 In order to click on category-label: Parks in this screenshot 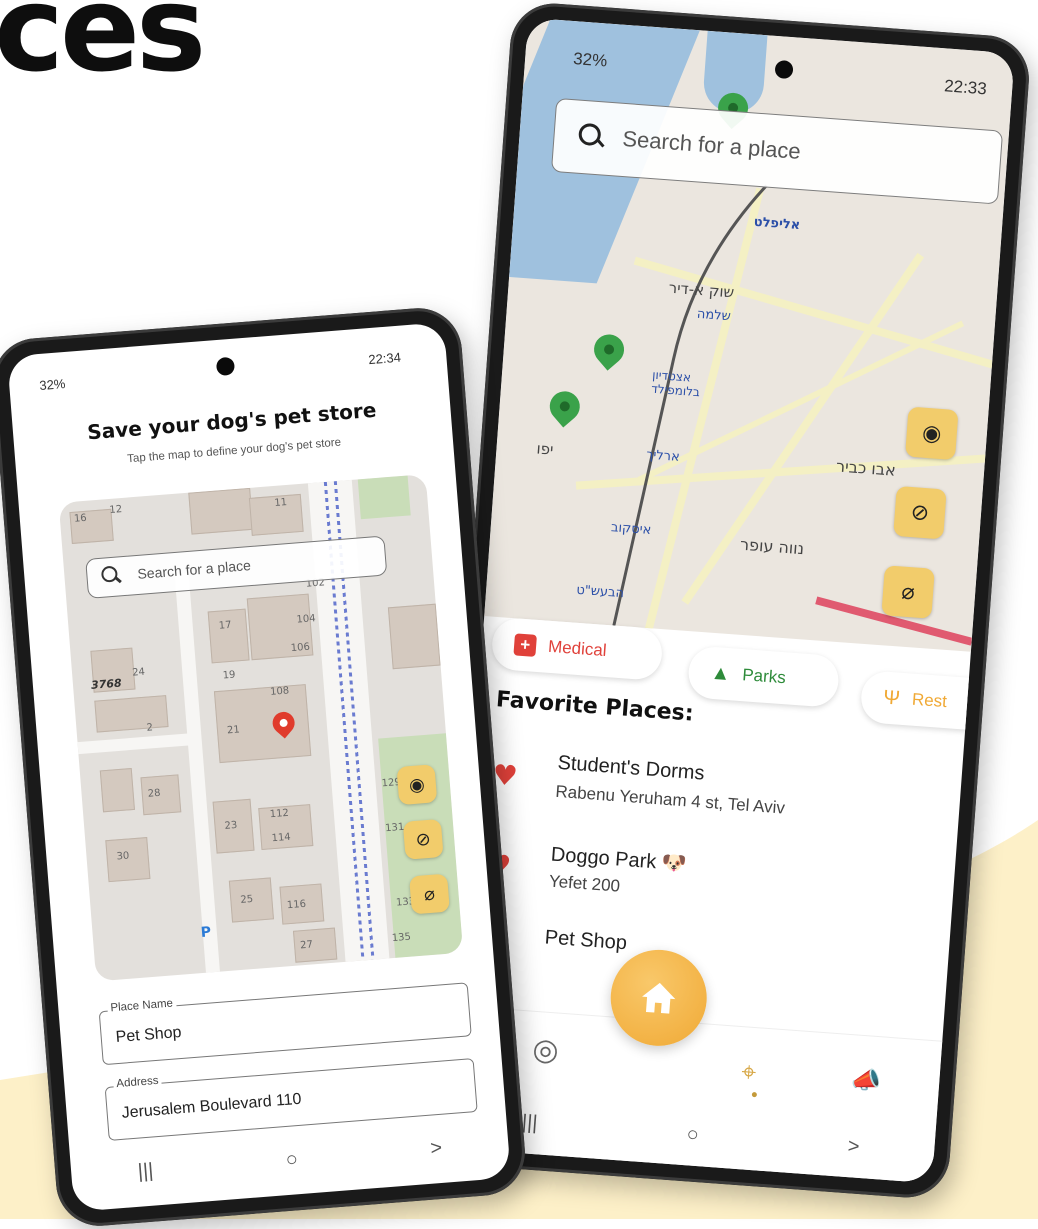, I will do `click(764, 676)`.